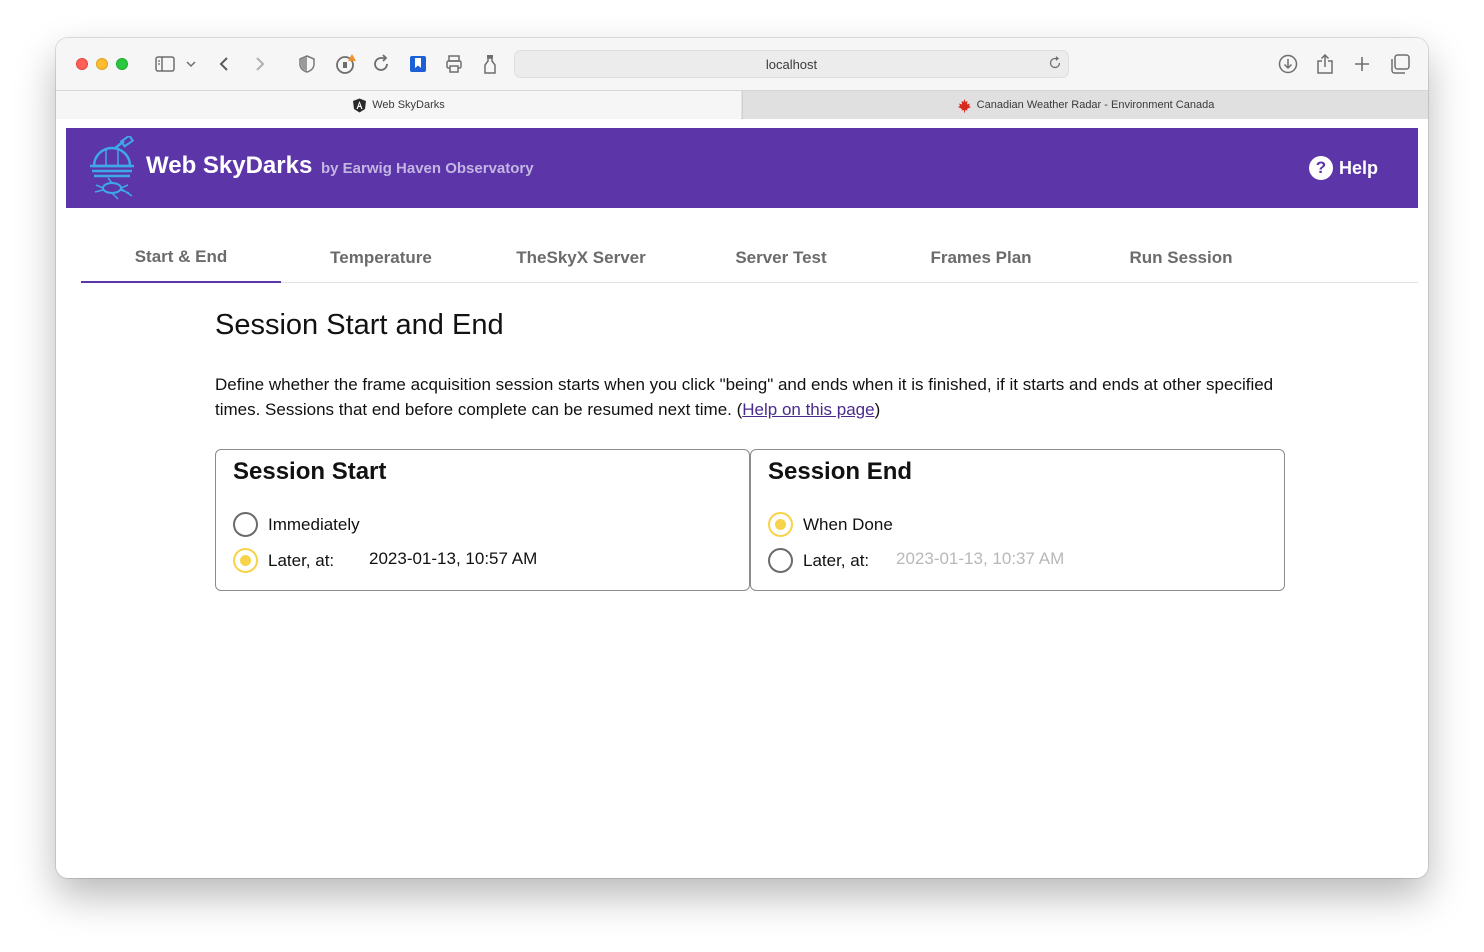  Describe the element at coordinates (981, 257) in the screenshot. I see `tab-frames-plan: Frames Plan` at that location.